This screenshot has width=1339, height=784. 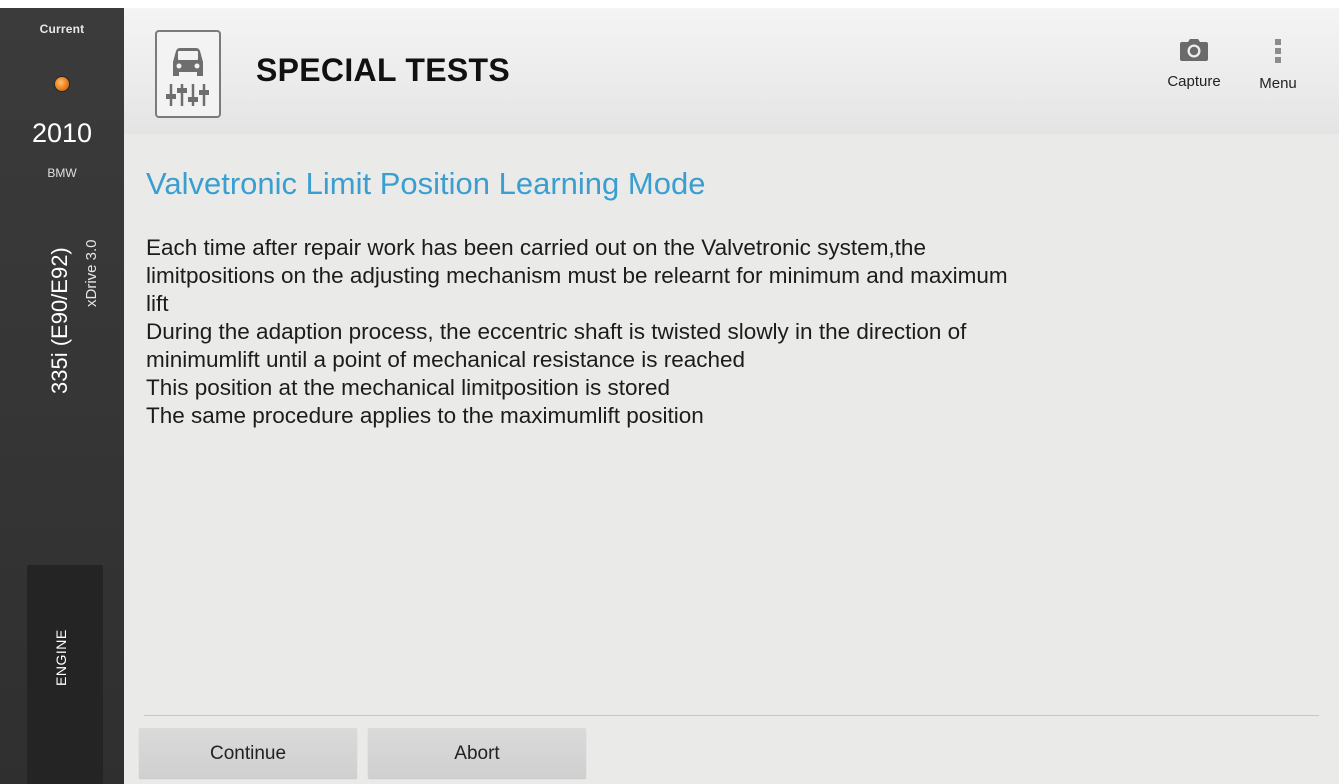 I want to click on connection-status-icon, so click(x=62, y=84).